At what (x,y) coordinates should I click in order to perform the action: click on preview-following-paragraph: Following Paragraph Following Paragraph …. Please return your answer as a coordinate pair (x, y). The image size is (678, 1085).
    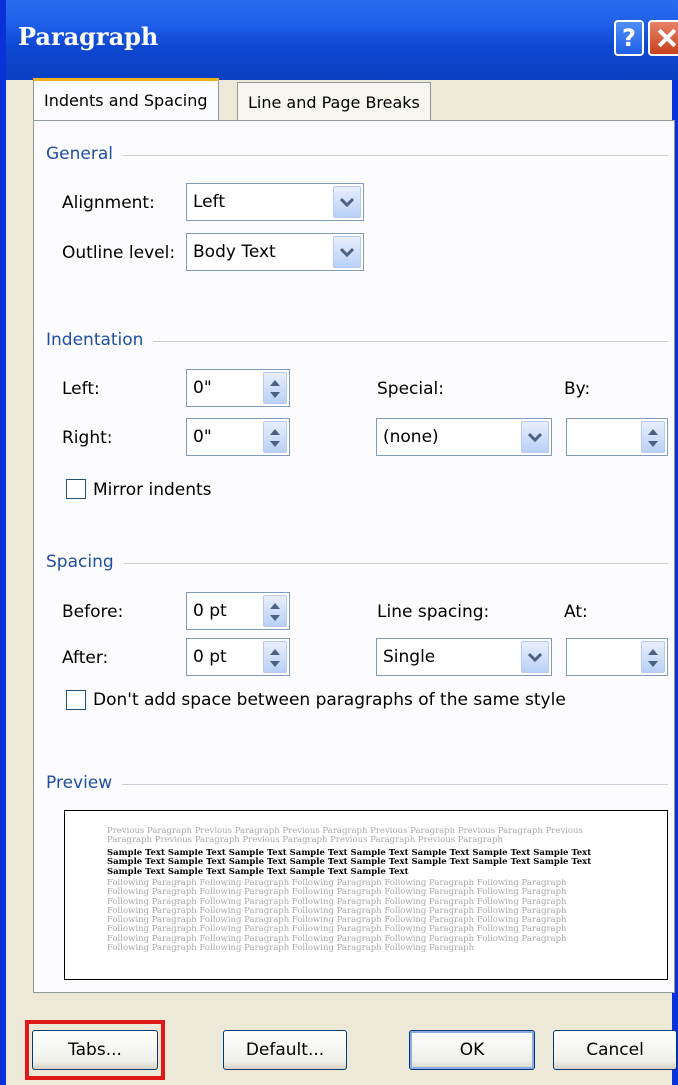
    Looking at the image, I should click on (337, 916).